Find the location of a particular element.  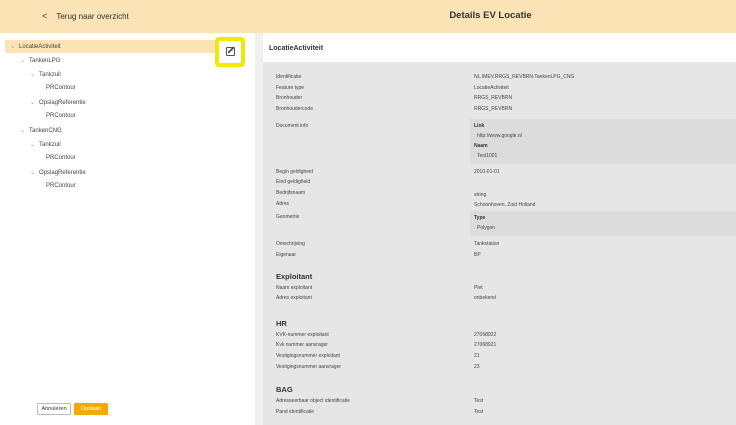

edit-button is located at coordinates (230, 52).